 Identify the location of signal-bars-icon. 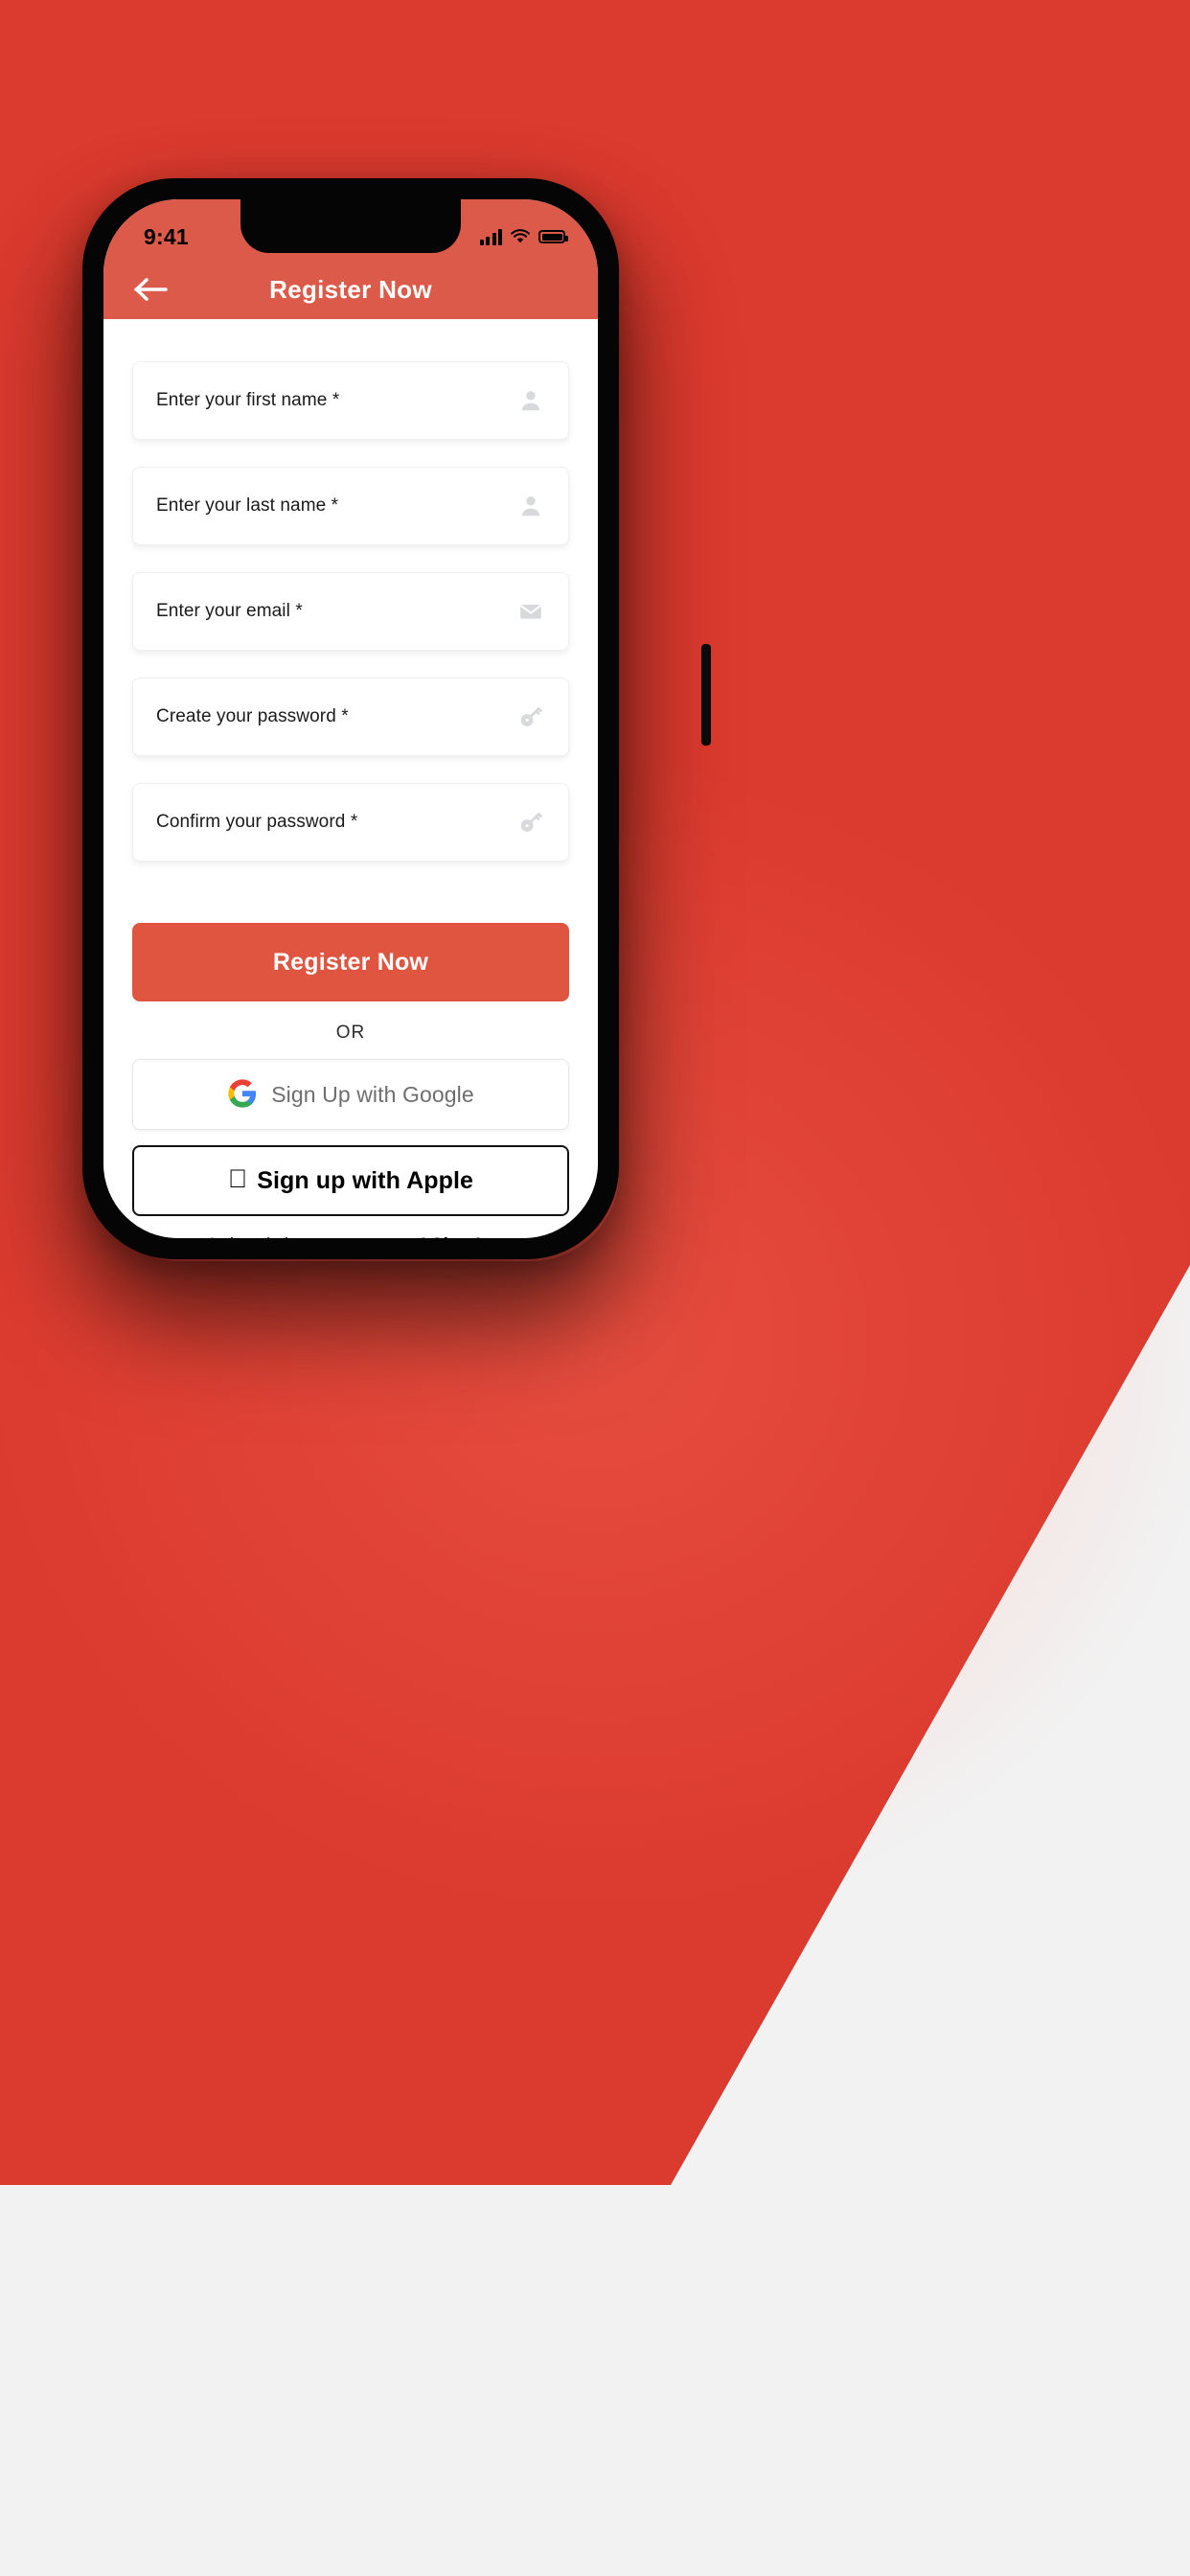
(491, 236).